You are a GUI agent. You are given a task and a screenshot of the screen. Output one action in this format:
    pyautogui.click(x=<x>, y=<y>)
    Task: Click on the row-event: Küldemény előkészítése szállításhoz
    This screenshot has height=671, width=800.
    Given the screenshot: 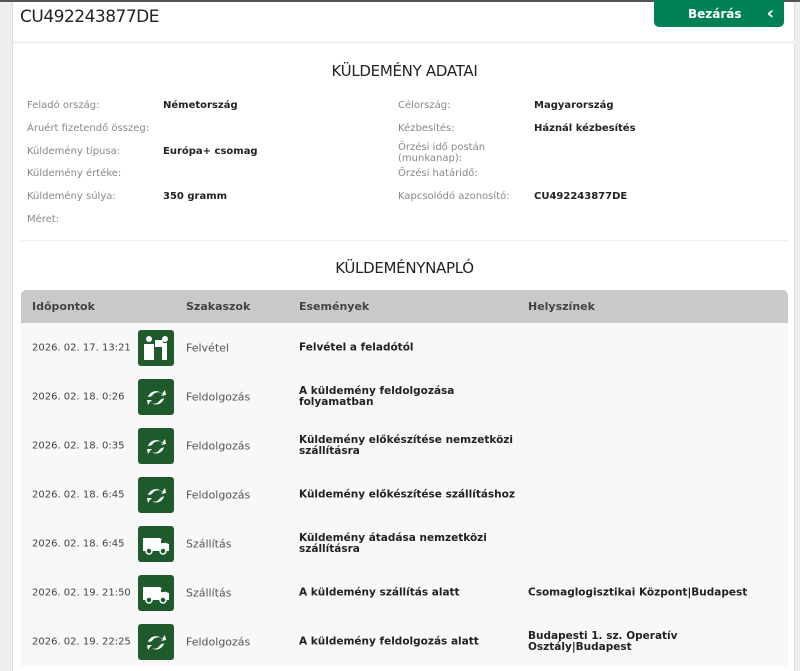 What is the action you would take?
    pyautogui.click(x=407, y=494)
    